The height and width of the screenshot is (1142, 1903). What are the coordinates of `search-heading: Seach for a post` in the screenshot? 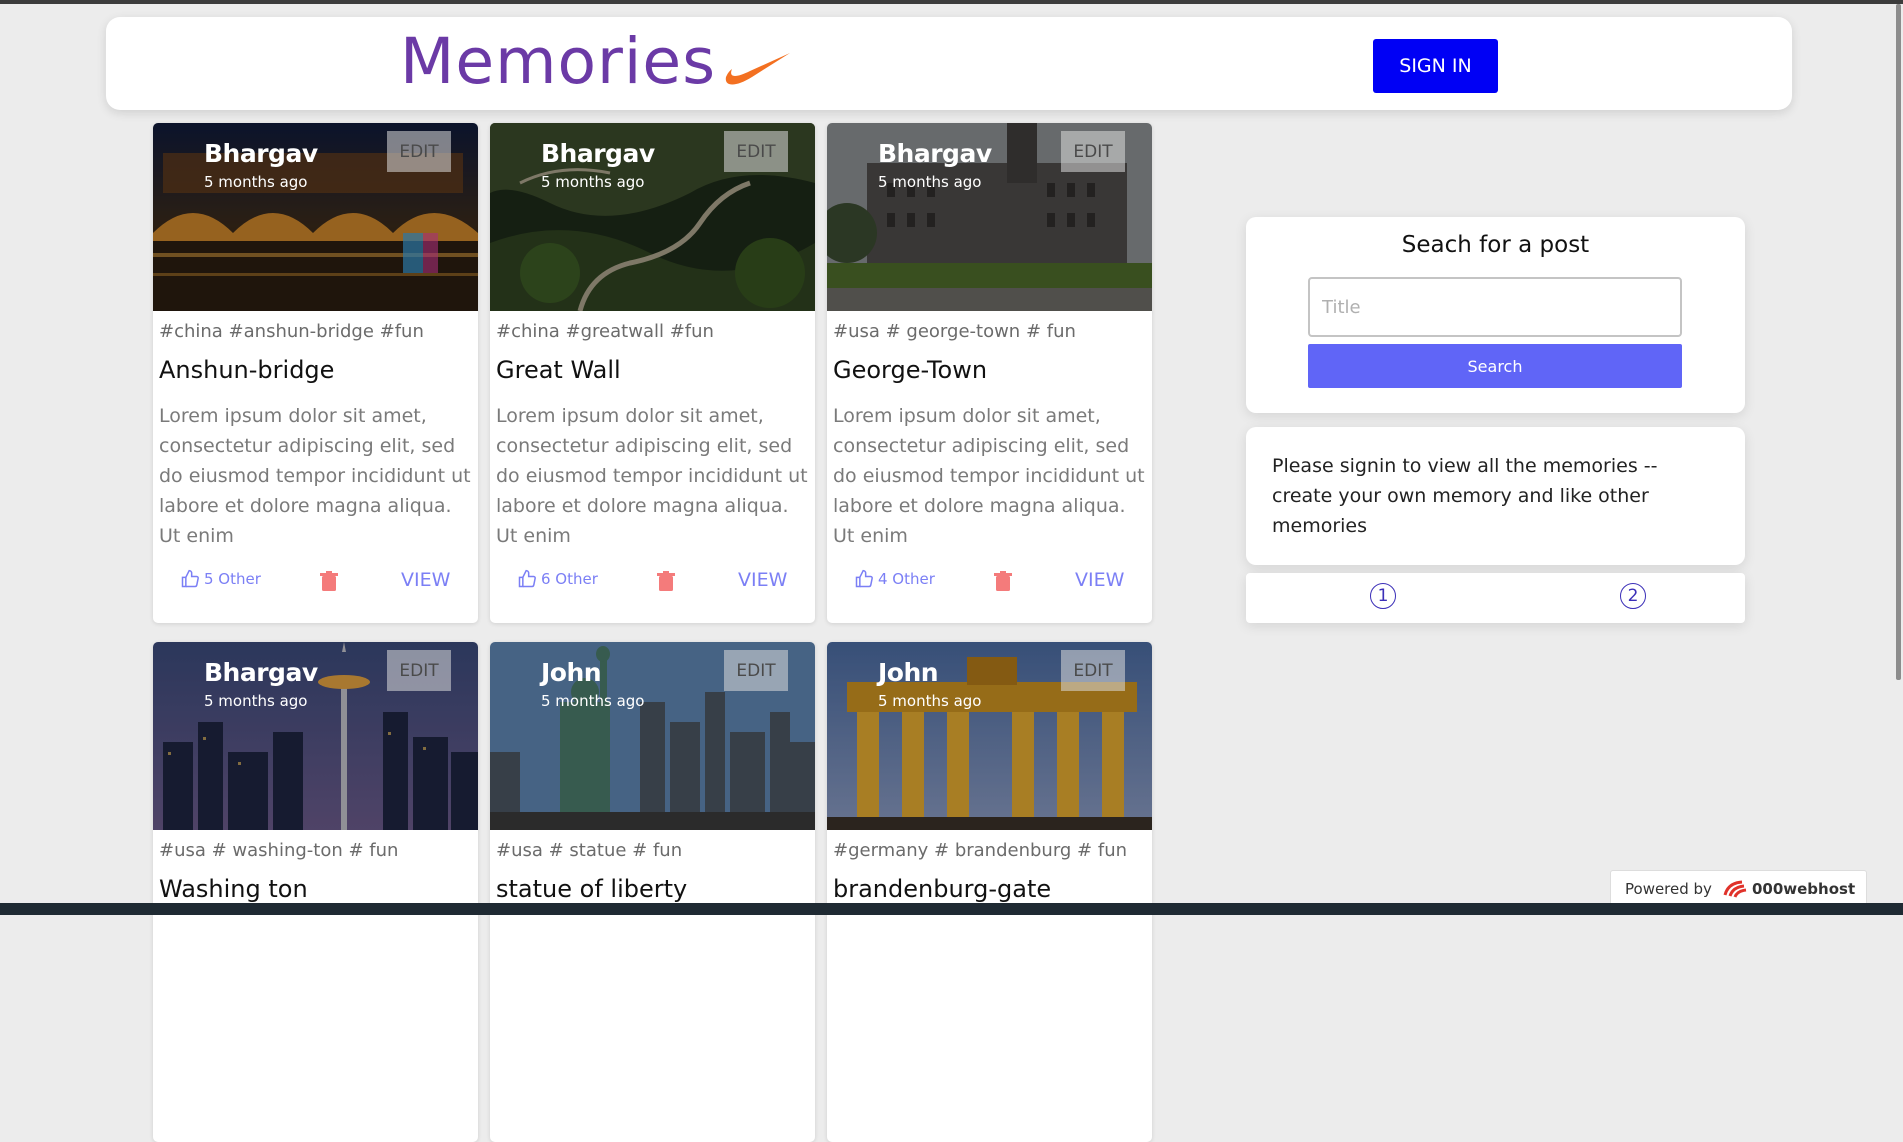 It's located at (1495, 245).